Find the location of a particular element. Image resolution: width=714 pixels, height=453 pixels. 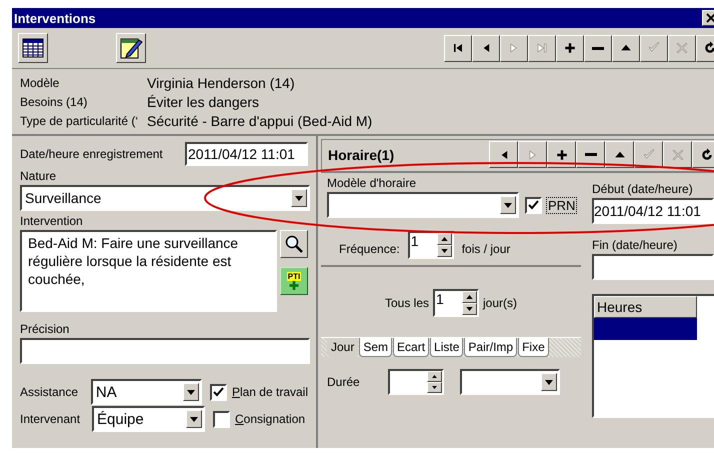

field-label: Modèle d'horaire is located at coordinates (372, 183).